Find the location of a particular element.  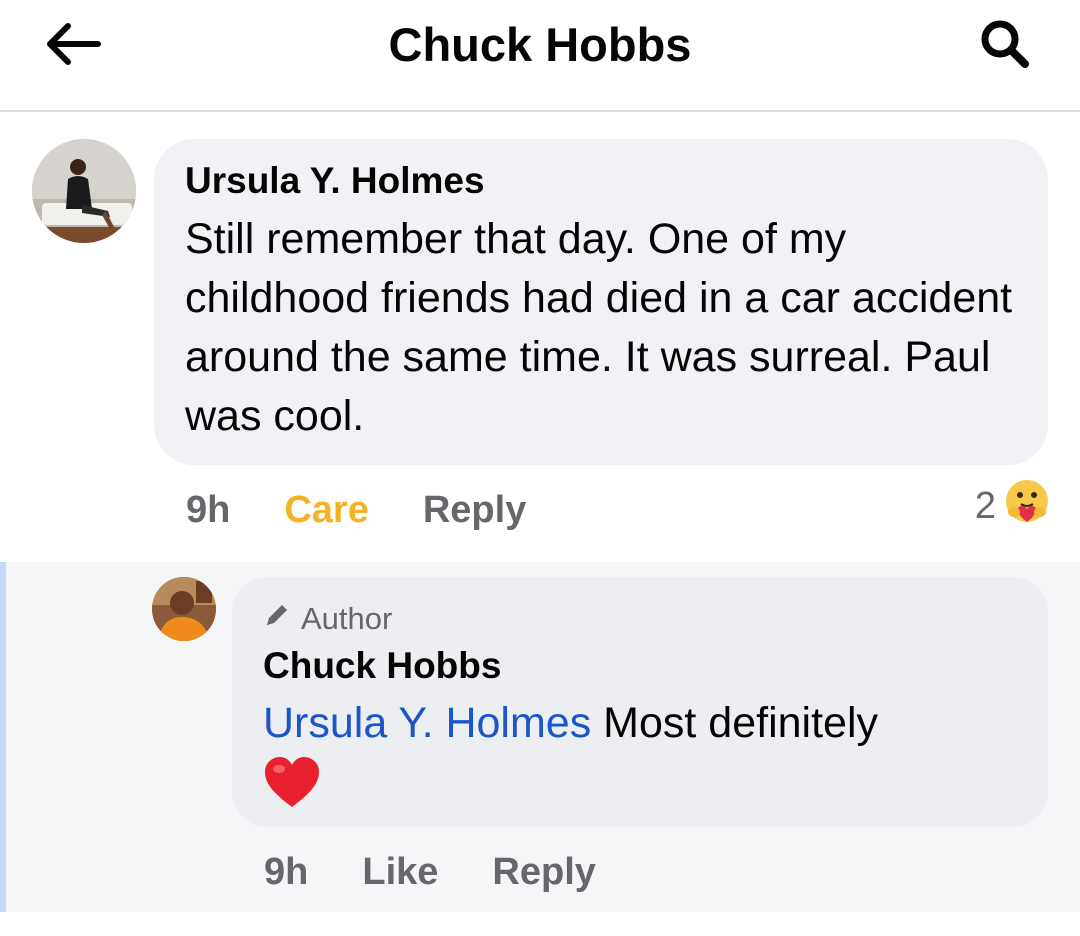

reply-message: Most definitely is located at coordinates (741, 723).